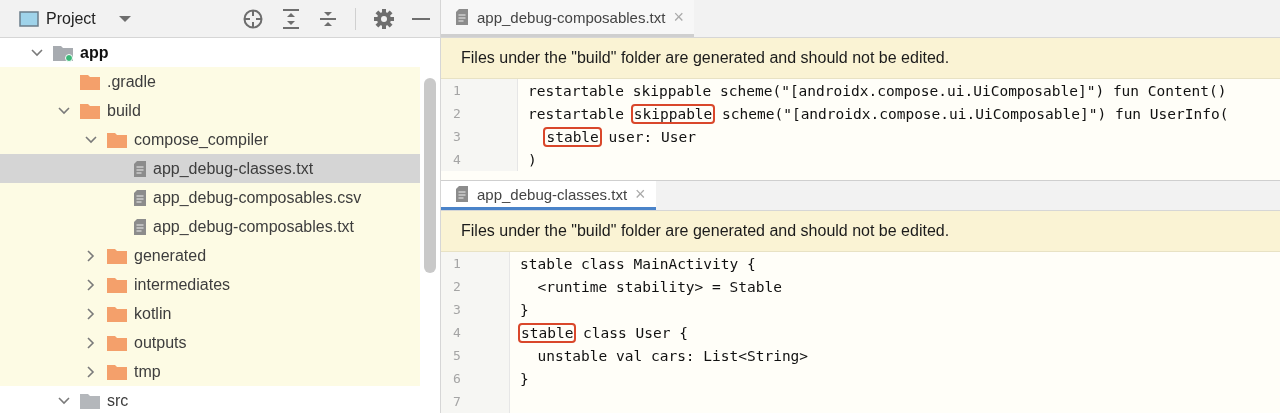 Image resolution: width=1280 pixels, height=413 pixels. What do you see at coordinates (475, 378) in the screenshot?
I see `line-number: 6` at bounding box center [475, 378].